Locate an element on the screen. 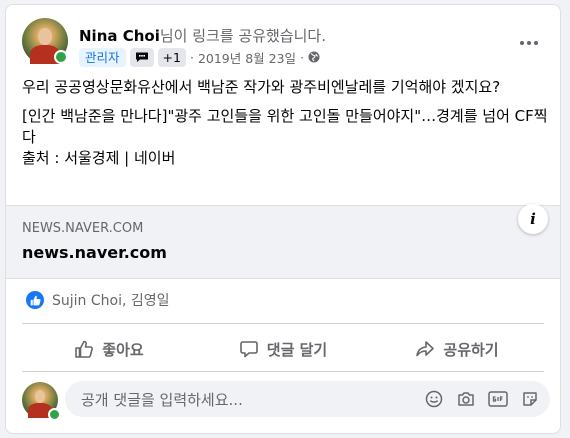 Image resolution: width=570 pixels, height=438 pixels. post-meta: 관리자 +1 · 2019년 8월 23일 · is located at coordinates (199, 57).